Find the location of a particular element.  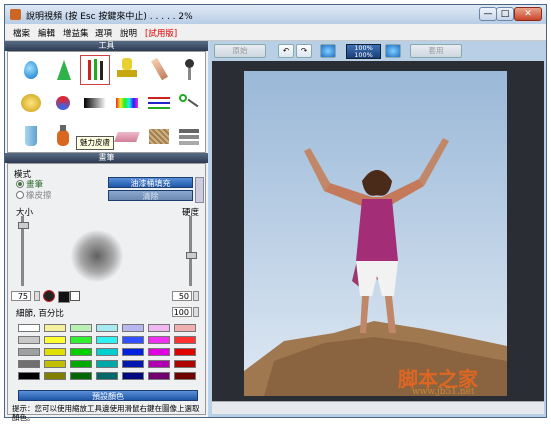

zoom-in-icon is located at coordinates (328, 51).